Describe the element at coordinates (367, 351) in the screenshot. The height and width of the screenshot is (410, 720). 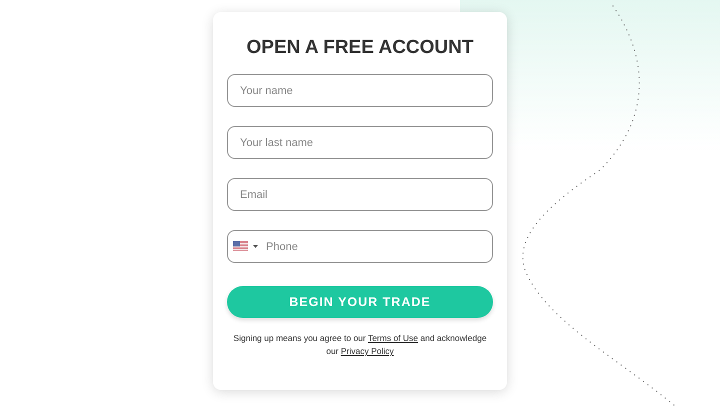
I see `privacy-link: Privacy Policy` at that location.